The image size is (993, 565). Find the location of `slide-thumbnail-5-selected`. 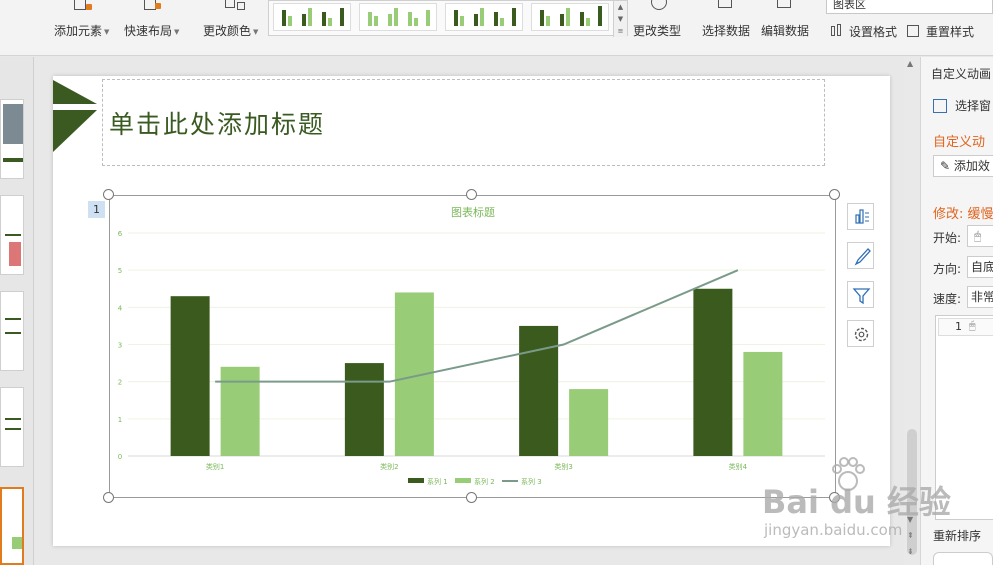

slide-thumbnail-5-selected is located at coordinates (12, 526).